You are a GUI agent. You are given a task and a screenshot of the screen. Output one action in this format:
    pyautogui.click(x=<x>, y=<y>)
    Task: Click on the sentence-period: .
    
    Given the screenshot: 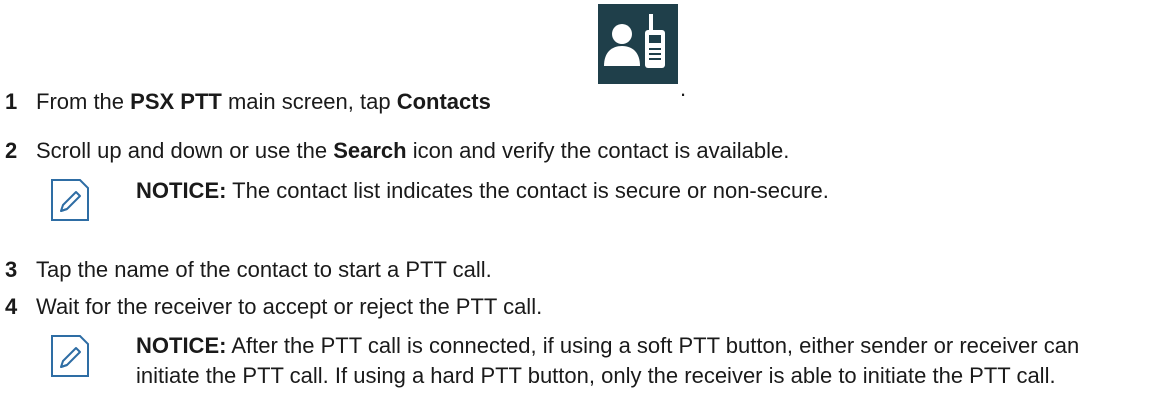 What is the action you would take?
    pyautogui.click(x=683, y=88)
    